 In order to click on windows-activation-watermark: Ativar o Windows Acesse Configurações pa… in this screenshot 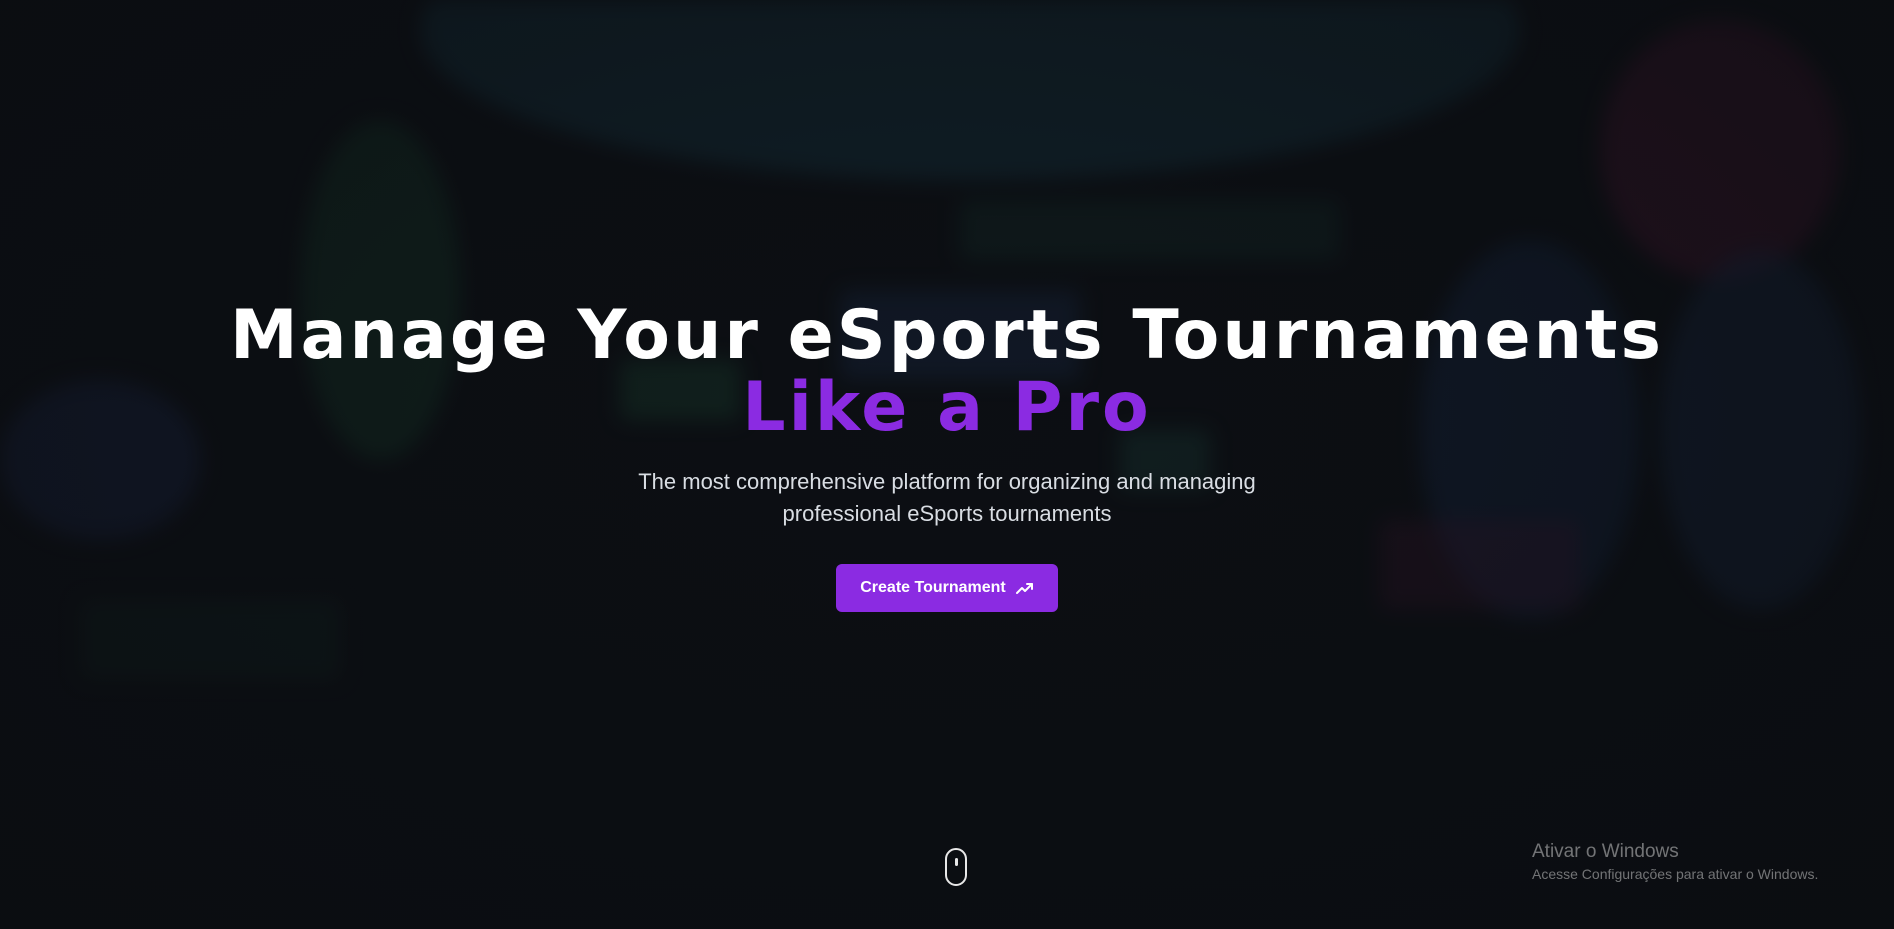, I will do `click(1675, 862)`.